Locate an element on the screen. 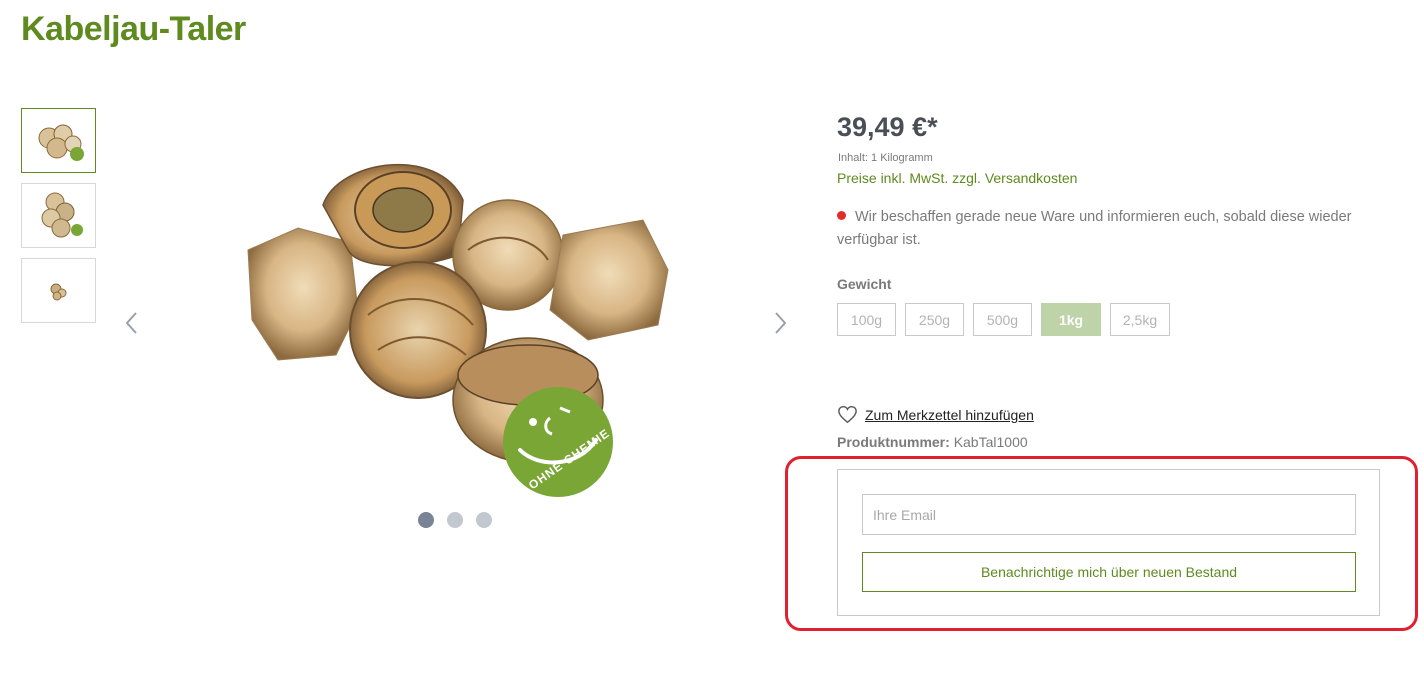 This screenshot has height=678, width=1424. chevron-right-icon is located at coordinates (781, 323).